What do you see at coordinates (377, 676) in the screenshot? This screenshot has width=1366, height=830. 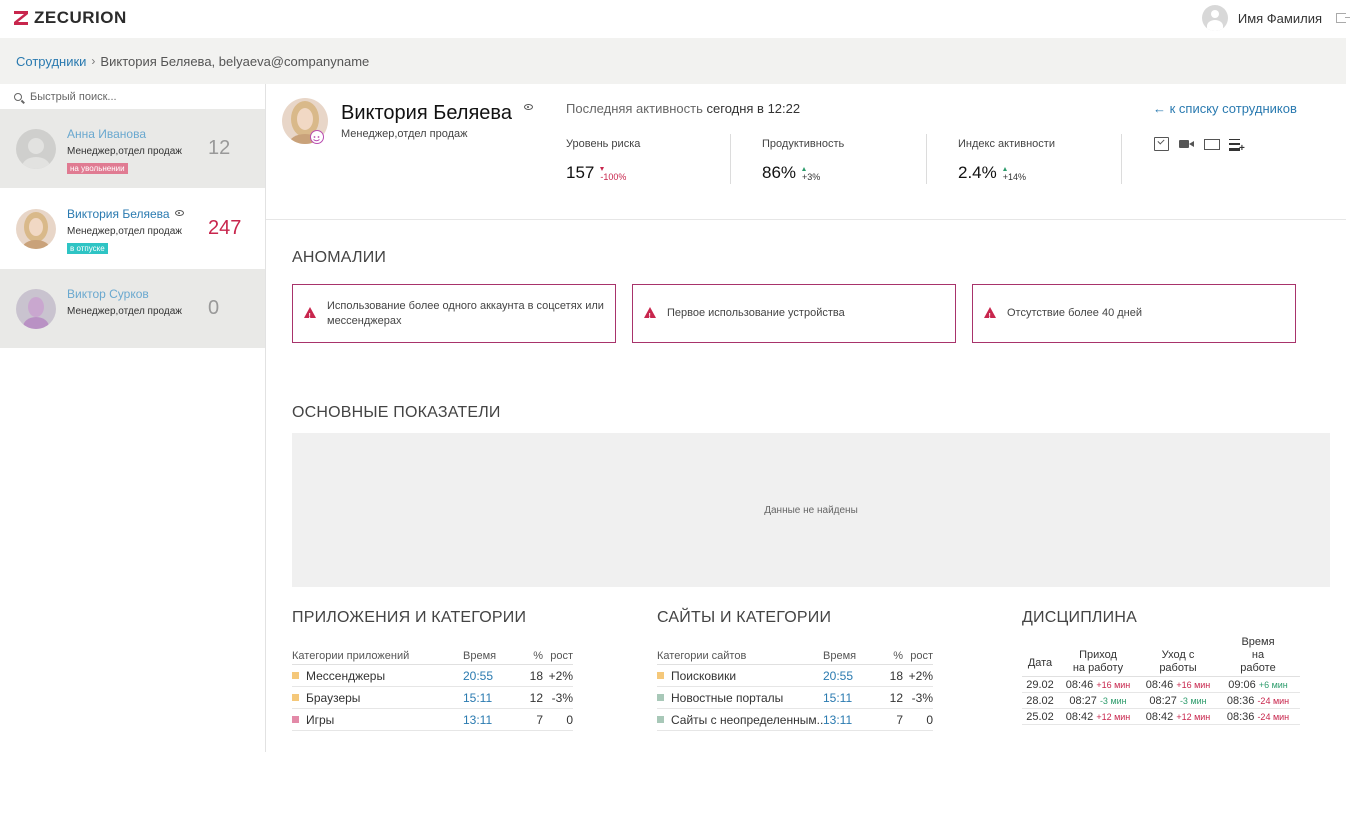 I see `category-cell: Мессенджеры` at bounding box center [377, 676].